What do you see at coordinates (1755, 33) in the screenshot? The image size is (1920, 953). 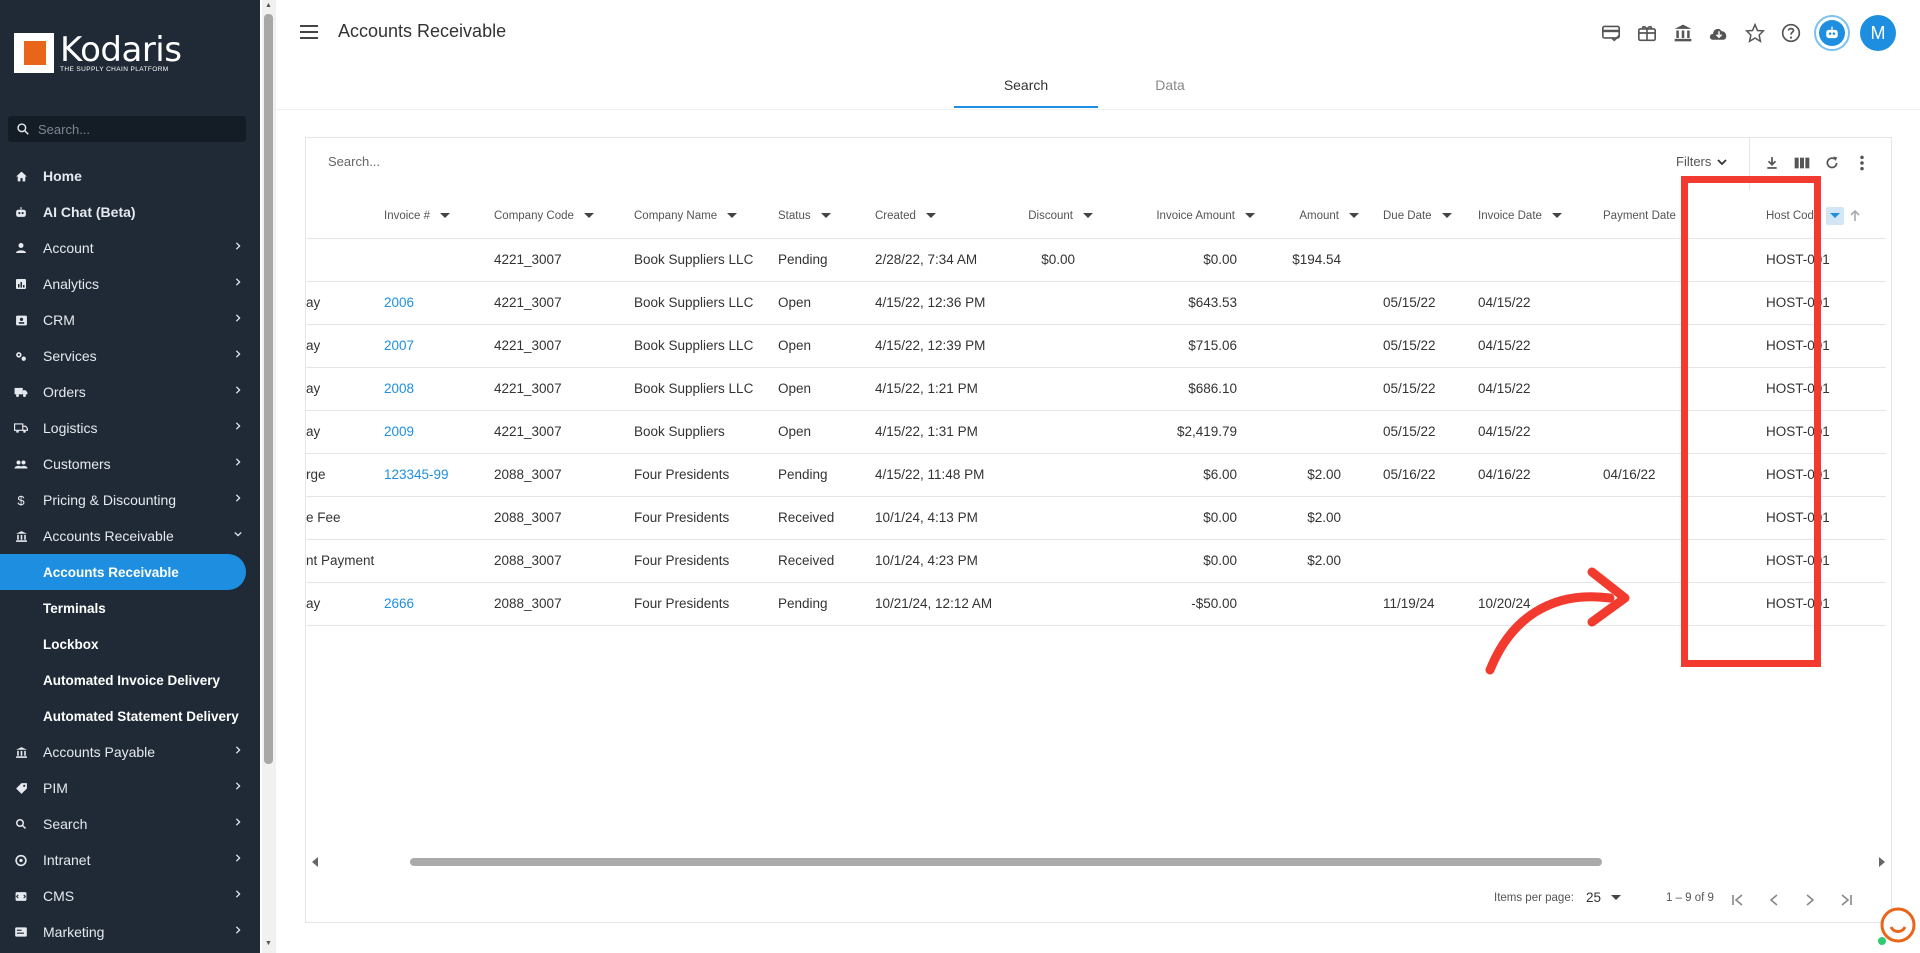 I see `star-icon` at bounding box center [1755, 33].